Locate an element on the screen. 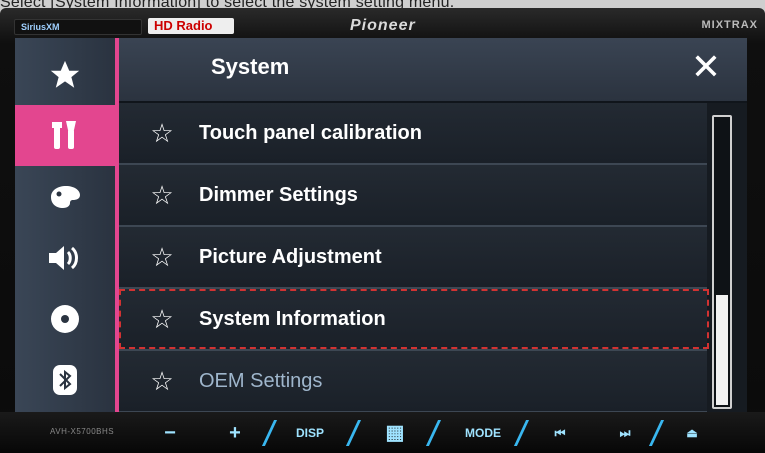 This screenshot has width=765, height=453. close-button: ✕ is located at coordinates (706, 67).